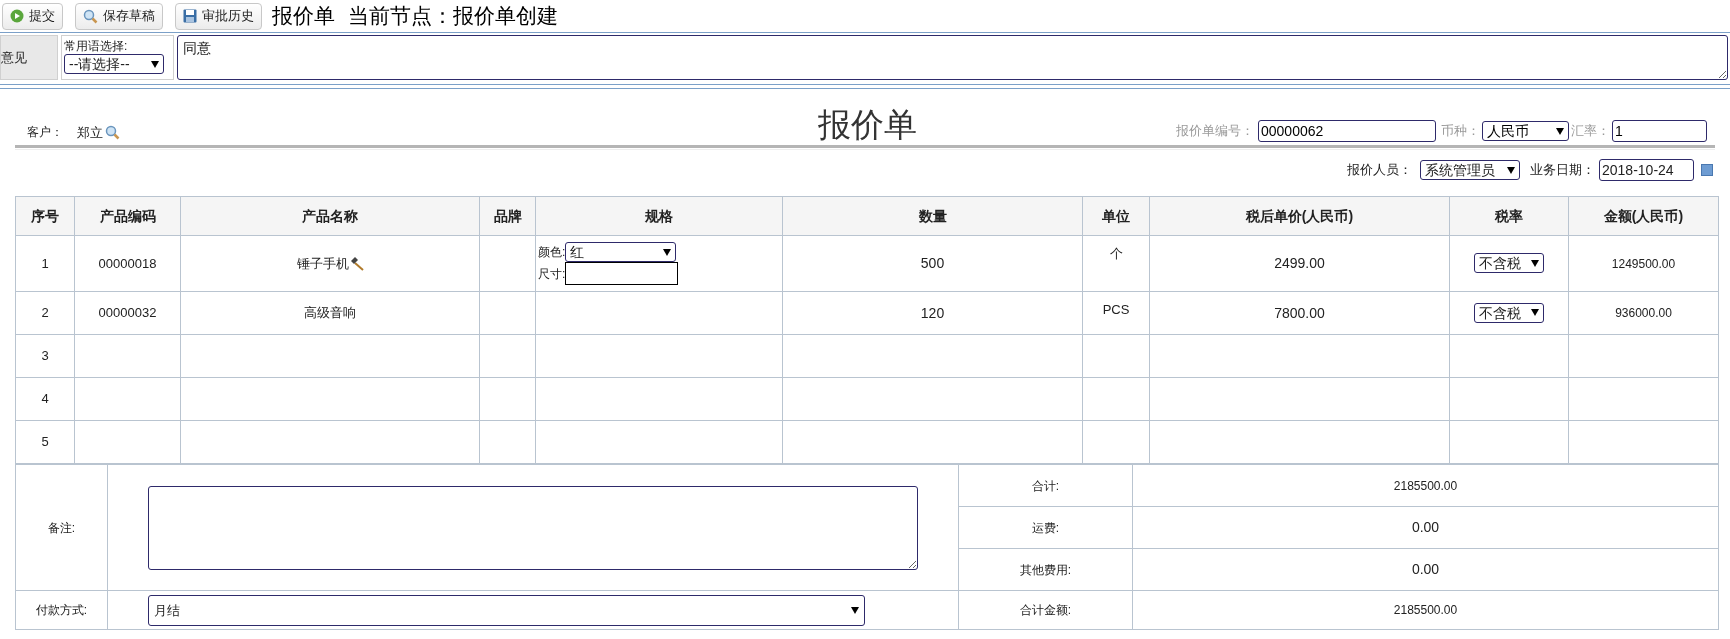  What do you see at coordinates (1299, 313) in the screenshot?
I see `table-cell: 7800.00` at bounding box center [1299, 313].